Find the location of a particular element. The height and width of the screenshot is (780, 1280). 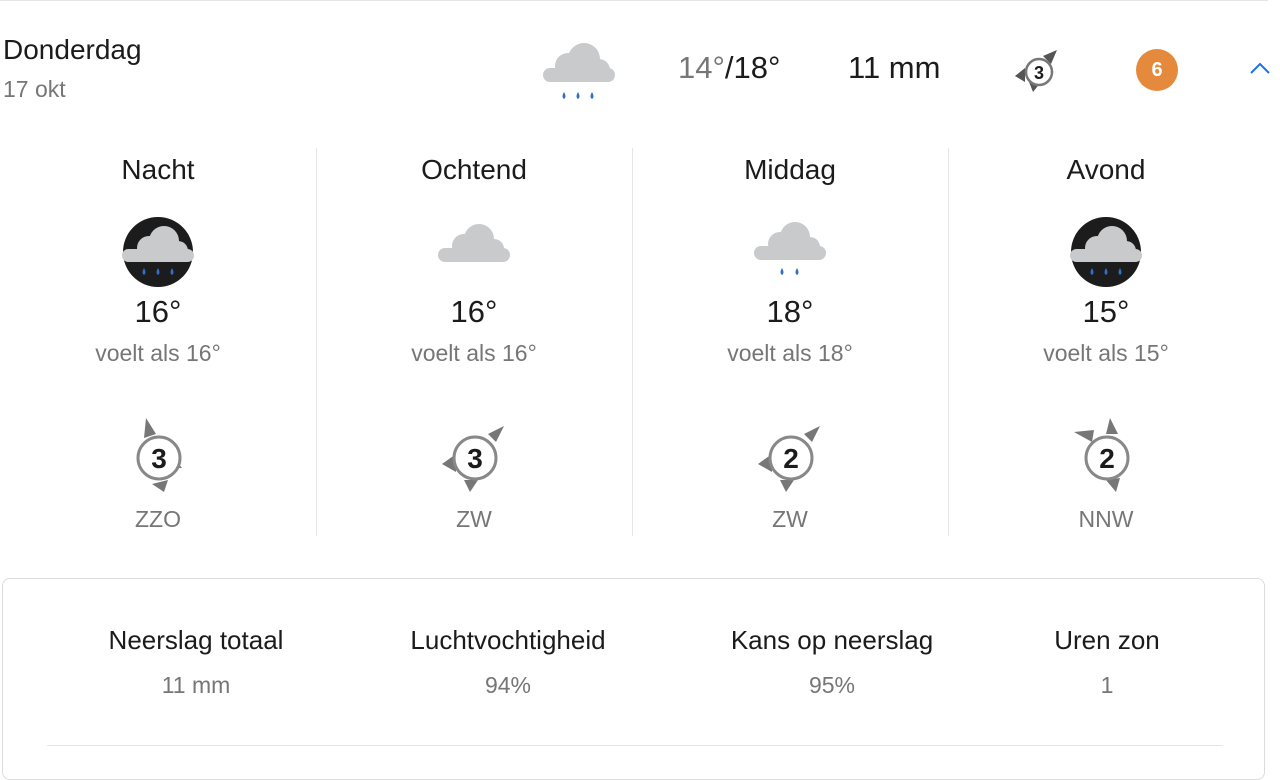

stat-value: 94% is located at coordinates (508, 685).